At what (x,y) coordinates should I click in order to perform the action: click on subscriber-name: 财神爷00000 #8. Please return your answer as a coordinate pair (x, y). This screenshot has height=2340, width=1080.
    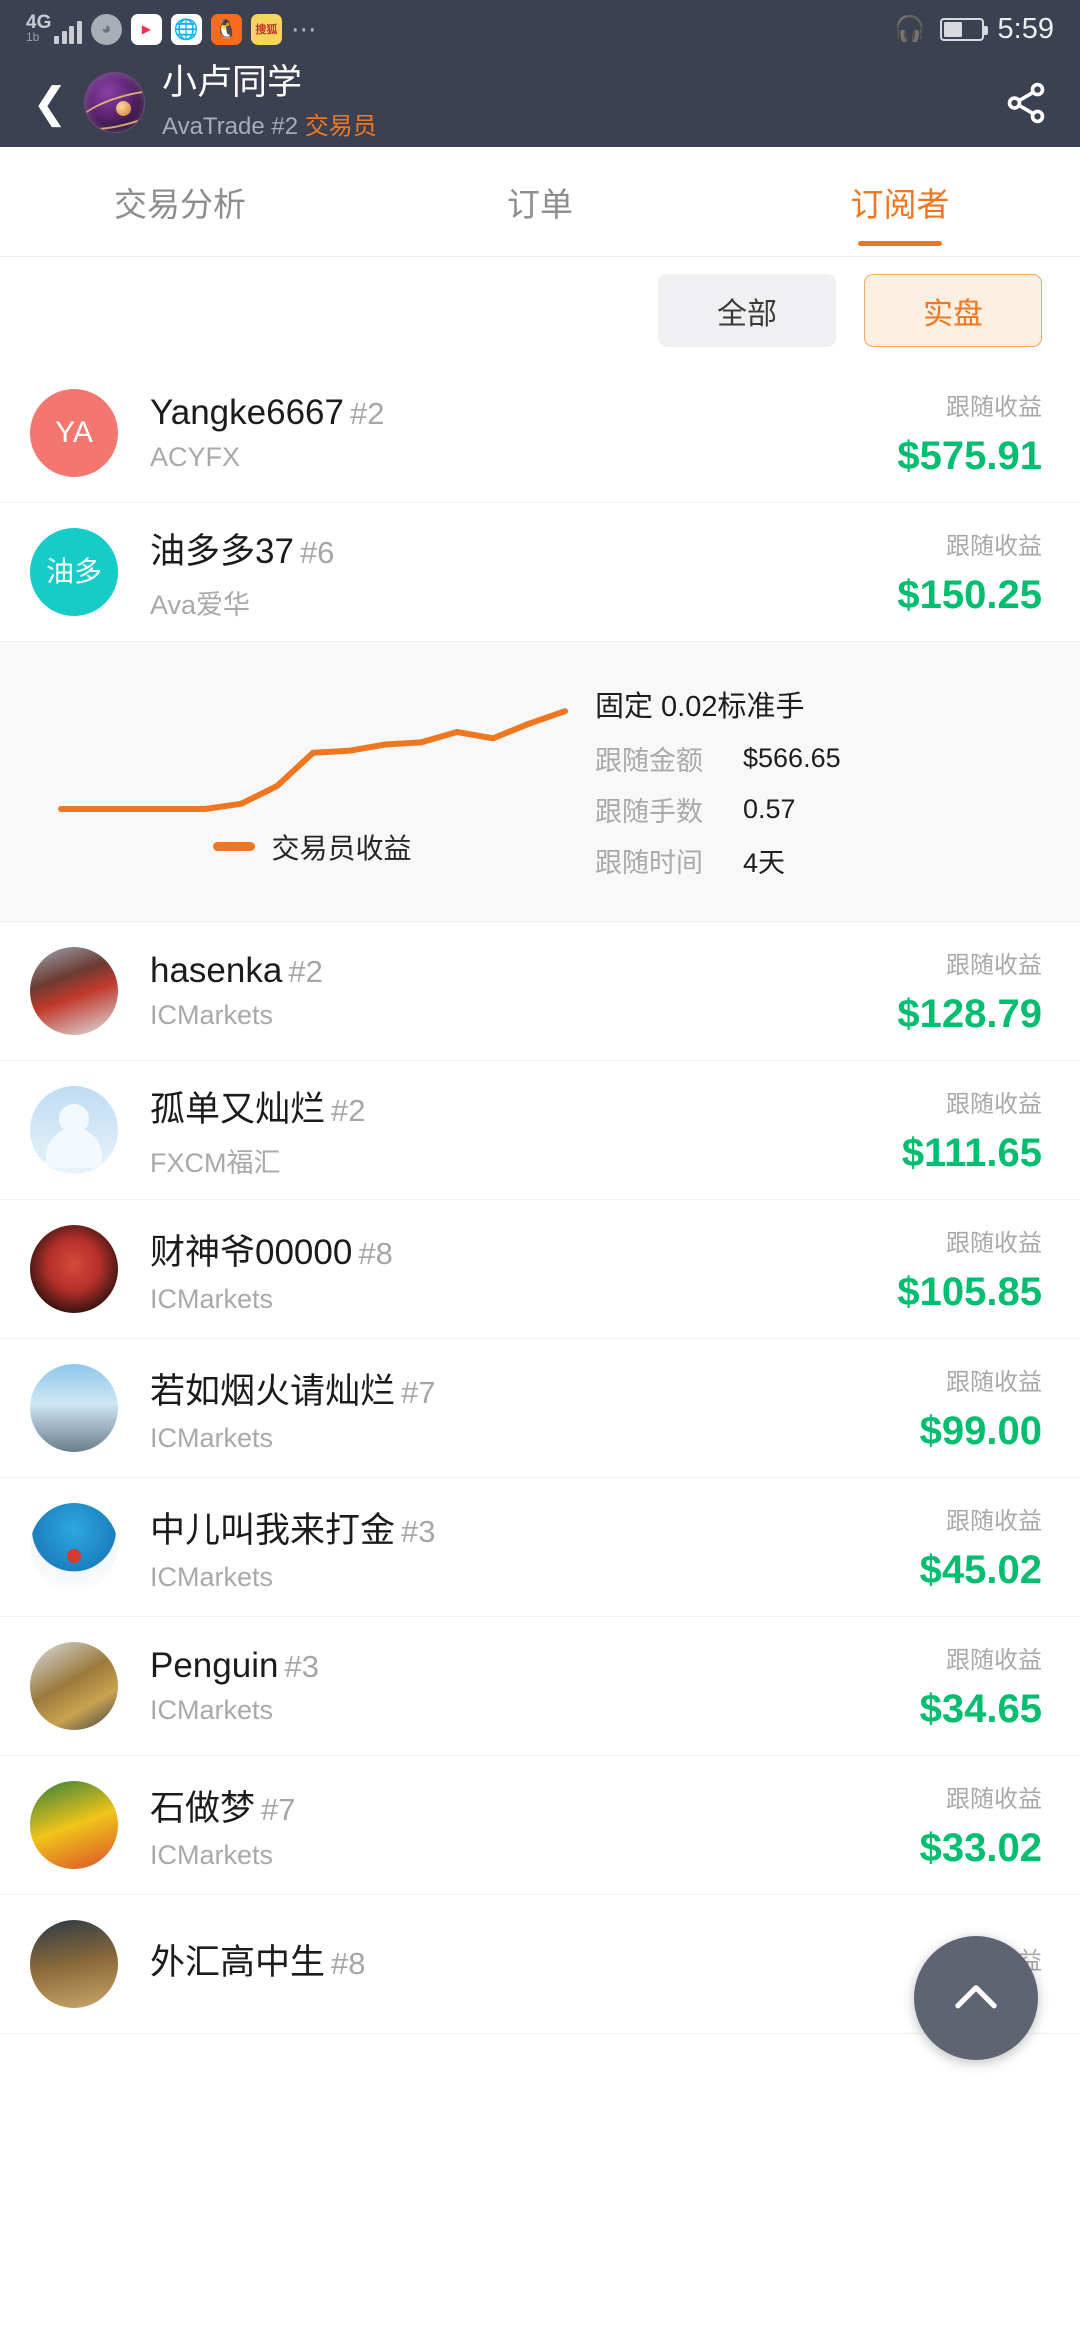
    Looking at the image, I should click on (523, 1249).